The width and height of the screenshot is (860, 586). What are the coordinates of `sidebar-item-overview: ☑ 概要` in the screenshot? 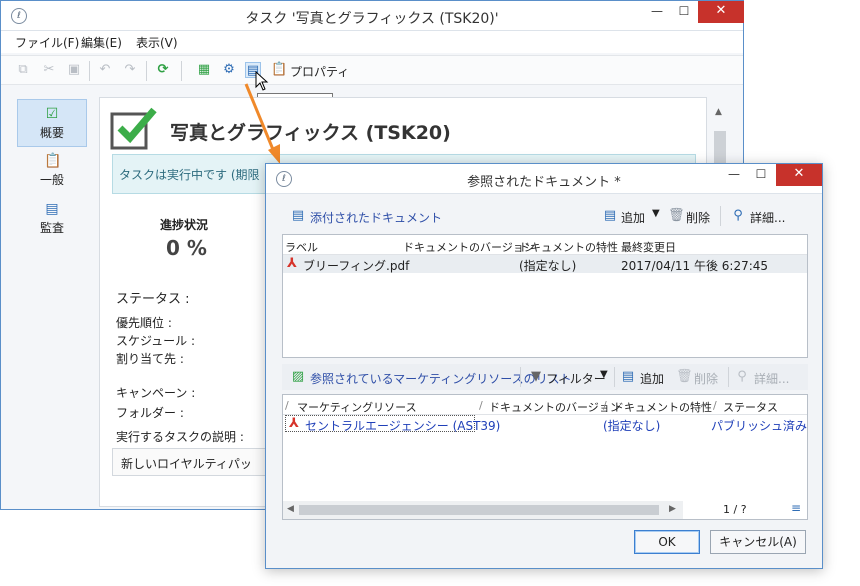 It's located at (52, 123).